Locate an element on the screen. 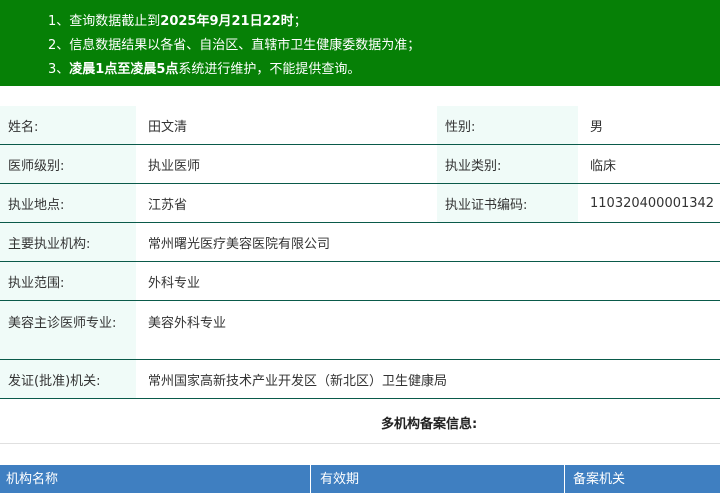  info-row-org: 主要执业机构: 常州曙光医疗美容医院有限公司 is located at coordinates (360, 242).